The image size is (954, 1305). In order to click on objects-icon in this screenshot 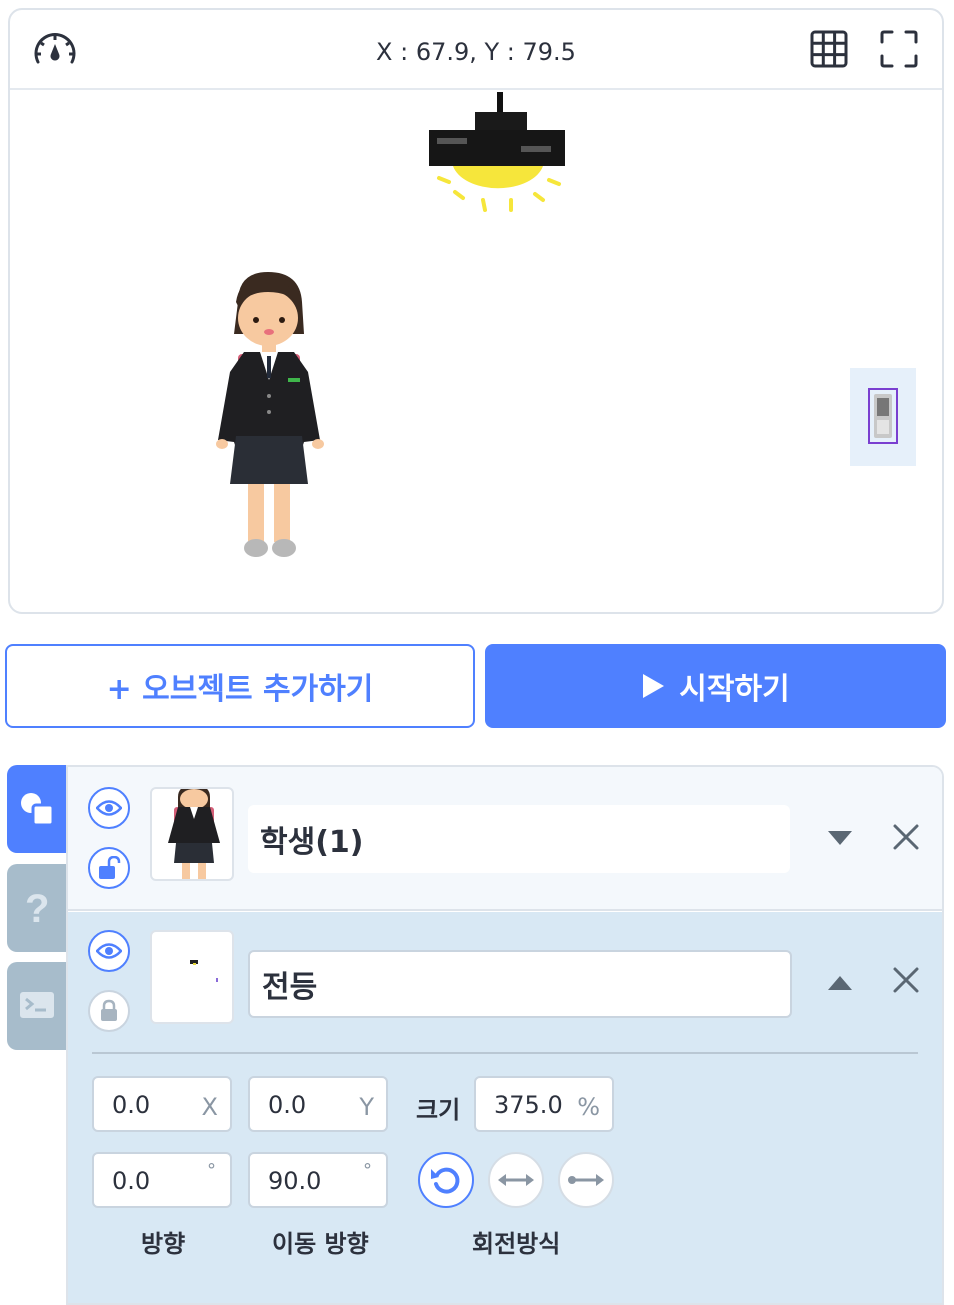, I will do `click(38, 810)`.